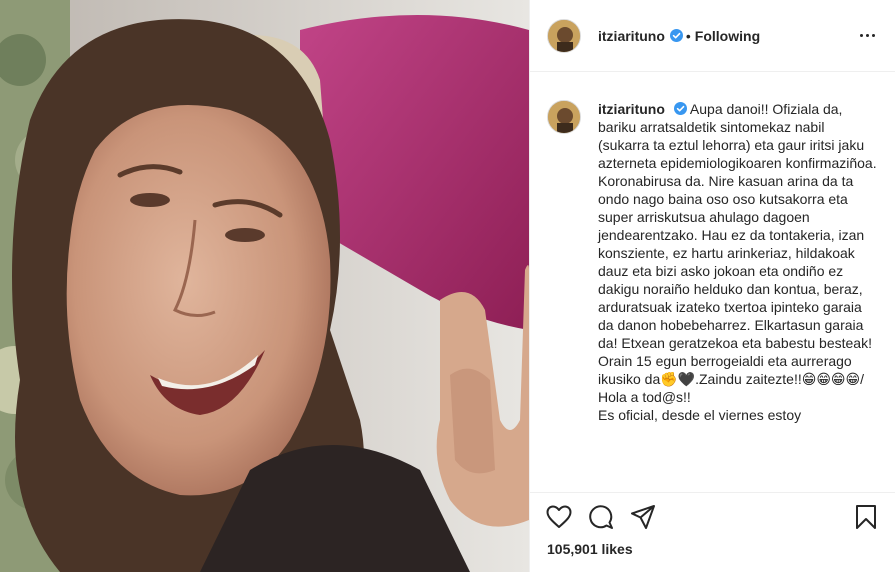  Describe the element at coordinates (631, 36) in the screenshot. I see `header-username: itziarituno` at that location.